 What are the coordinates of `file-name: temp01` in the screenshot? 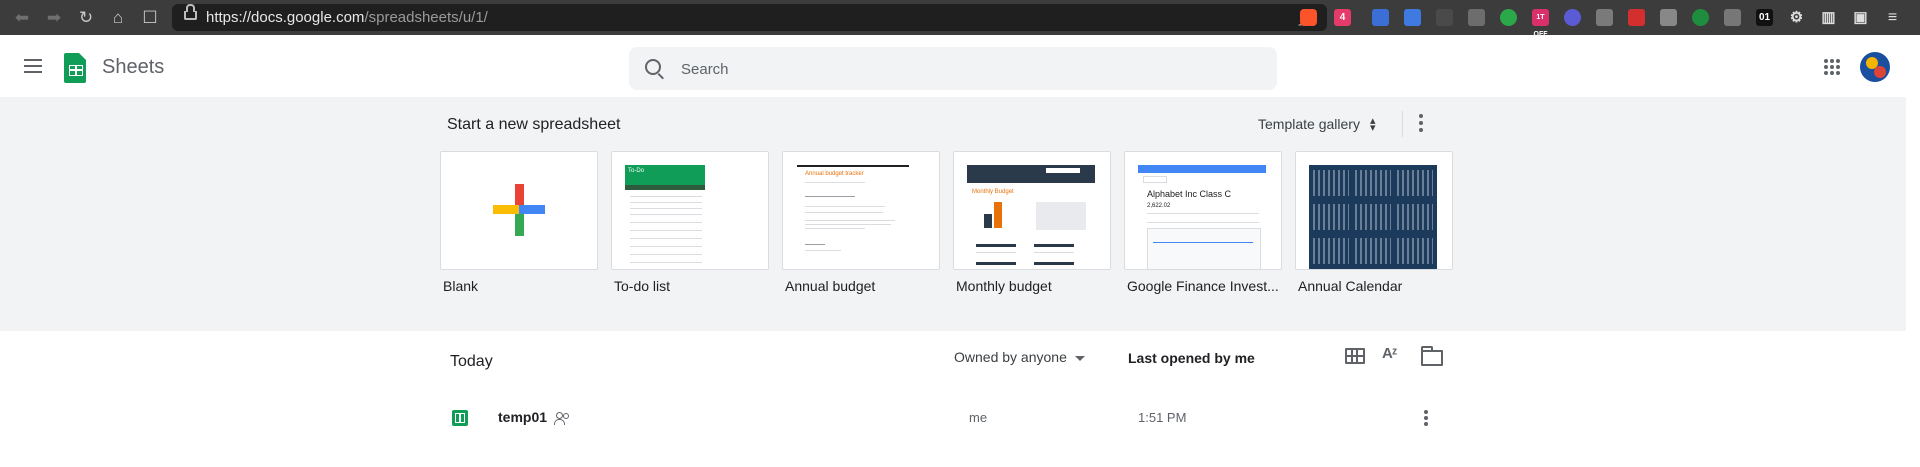 It's located at (523, 417).